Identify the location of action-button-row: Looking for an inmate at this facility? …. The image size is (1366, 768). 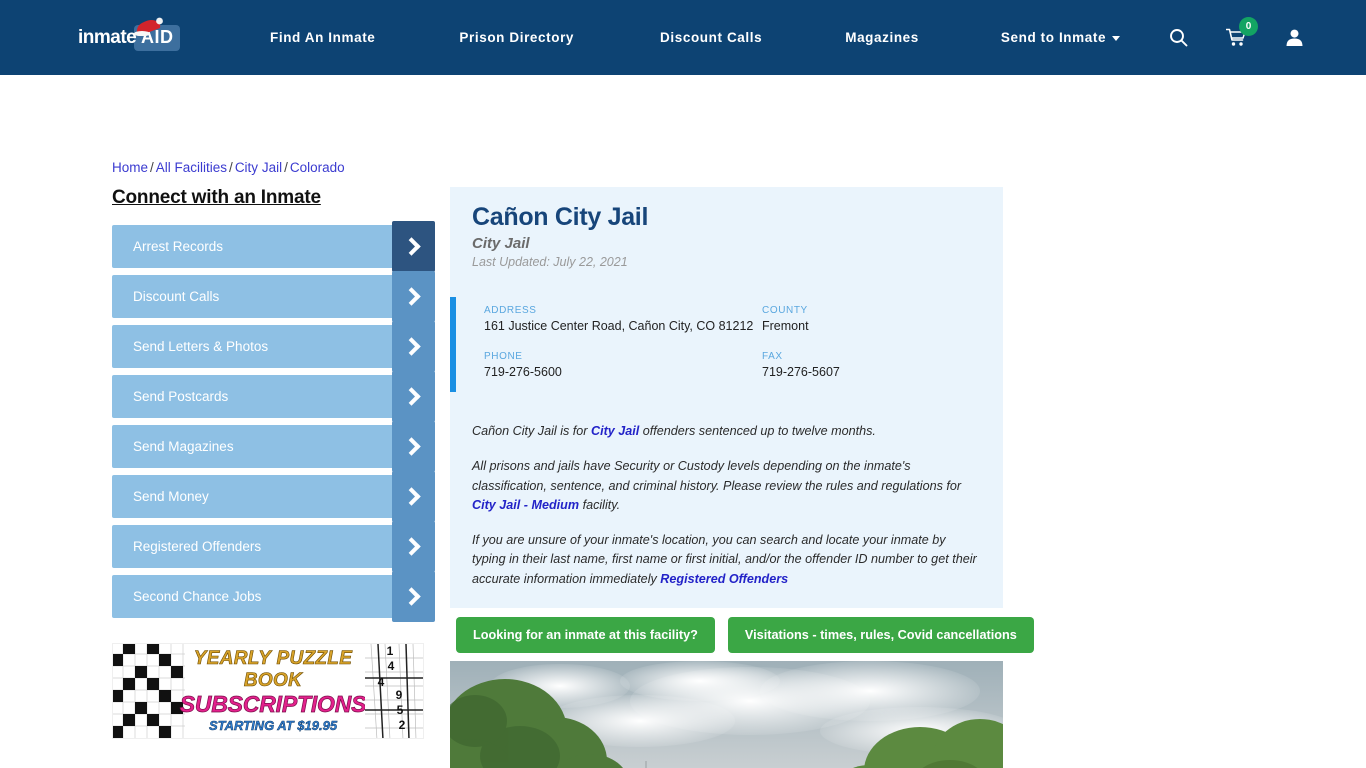
(745, 635).